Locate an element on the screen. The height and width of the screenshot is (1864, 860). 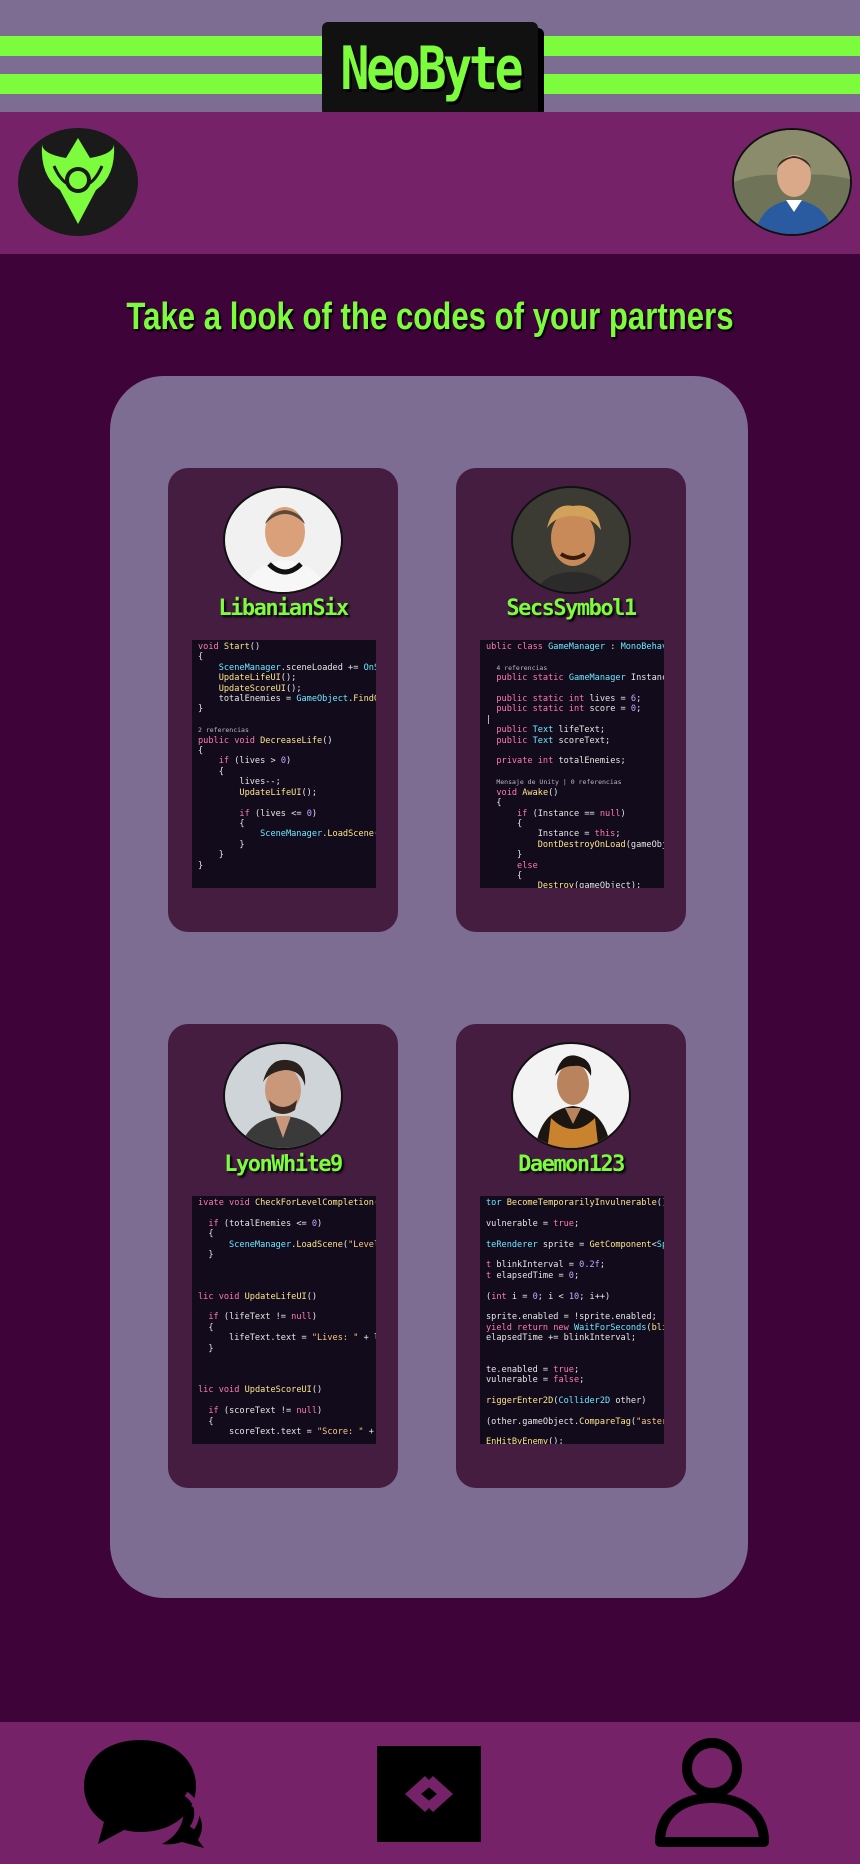
partner-username: LyonWhite9 is located at coordinates (283, 1164).